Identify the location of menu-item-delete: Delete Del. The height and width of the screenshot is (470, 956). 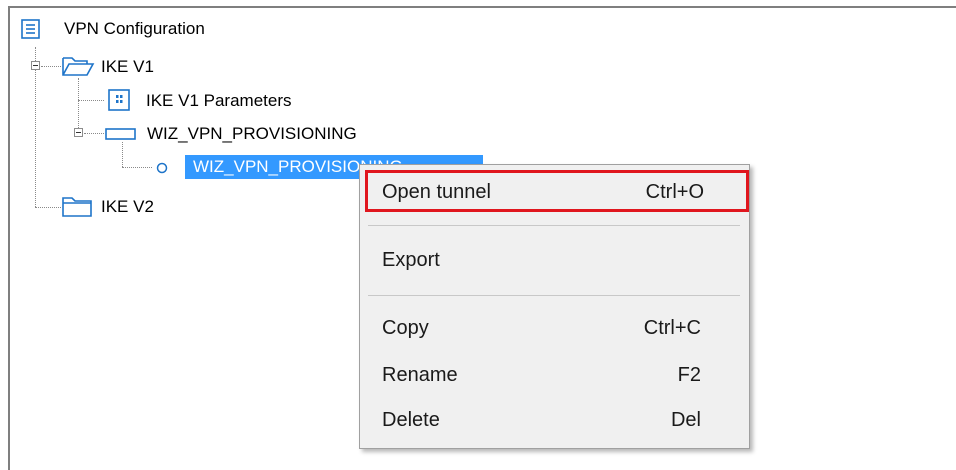
(554, 420).